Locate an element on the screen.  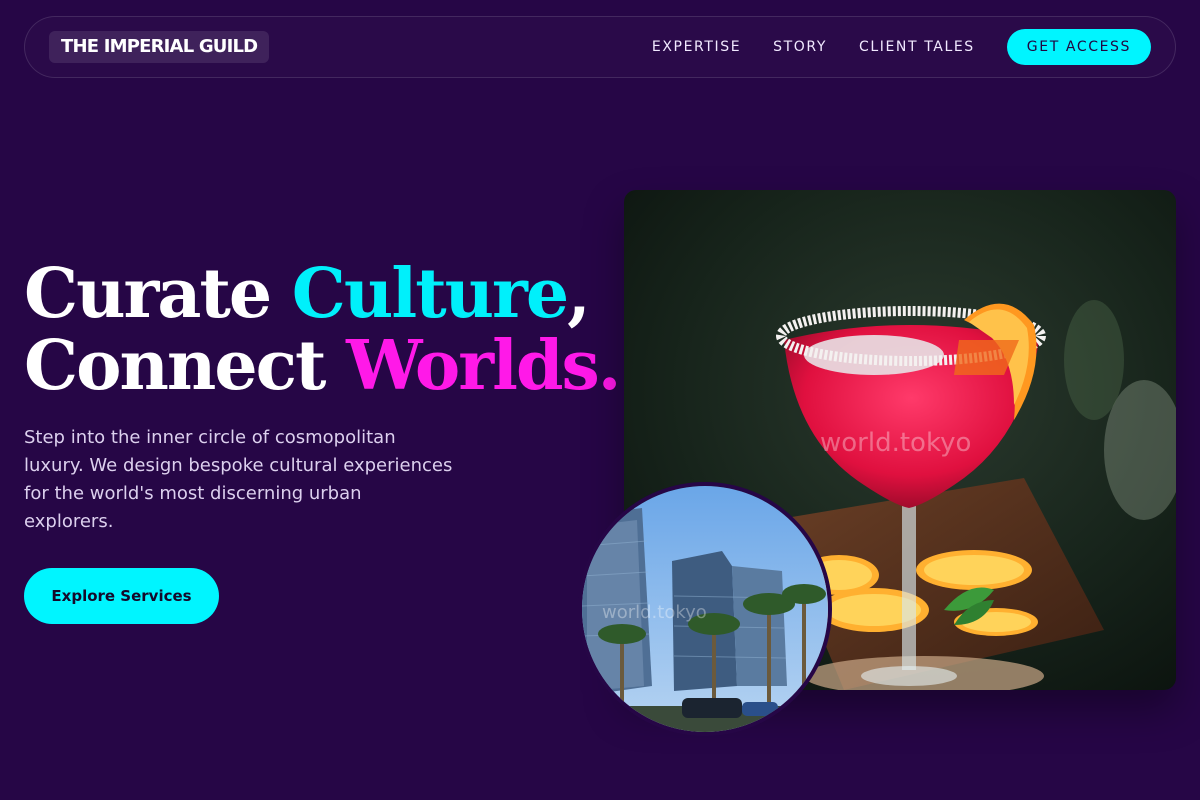
nav-link-client-tales: CLIENT TALES is located at coordinates (917, 47).